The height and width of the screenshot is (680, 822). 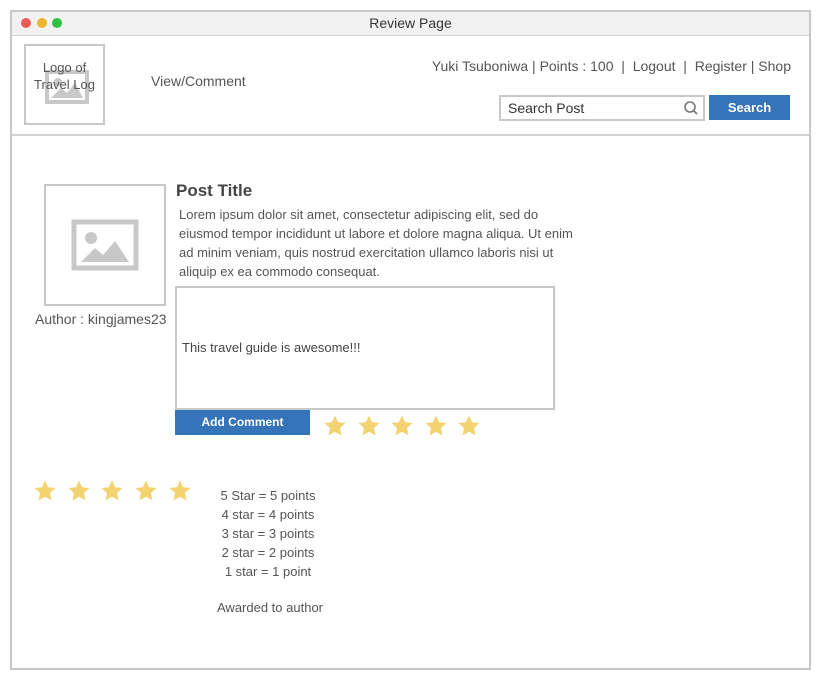 What do you see at coordinates (268, 495) in the screenshot?
I see `points-legend-line: 5 Star = 5 points` at bounding box center [268, 495].